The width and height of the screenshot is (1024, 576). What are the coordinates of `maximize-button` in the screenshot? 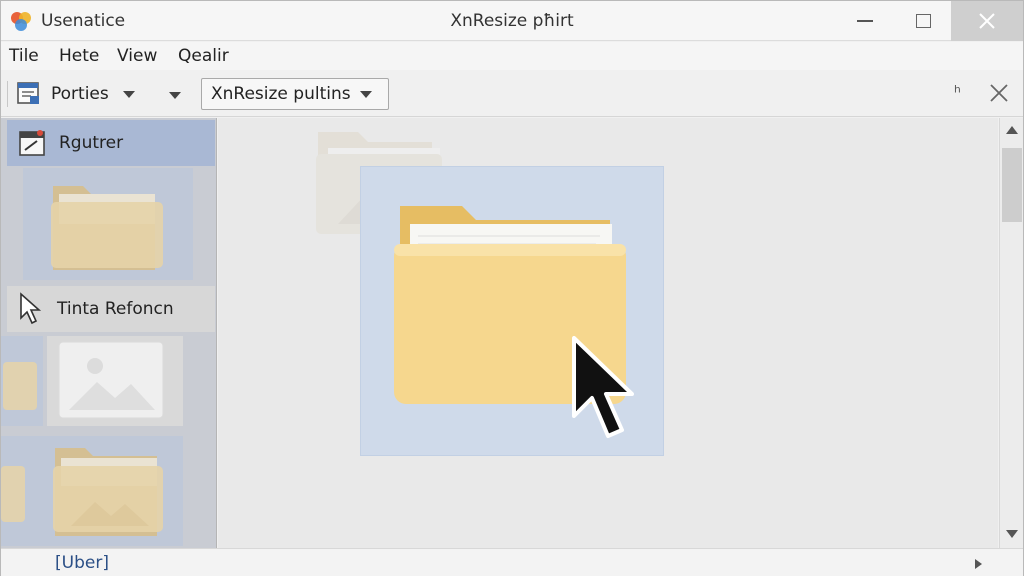 It's located at (923, 21).